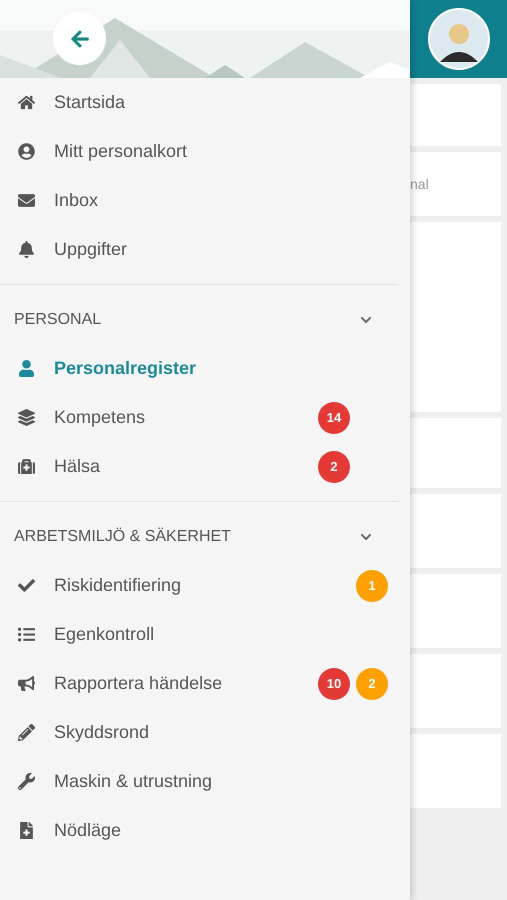 The image size is (507, 900). I want to click on menu-item: Rapportera händelse 10 2, so click(199, 683).